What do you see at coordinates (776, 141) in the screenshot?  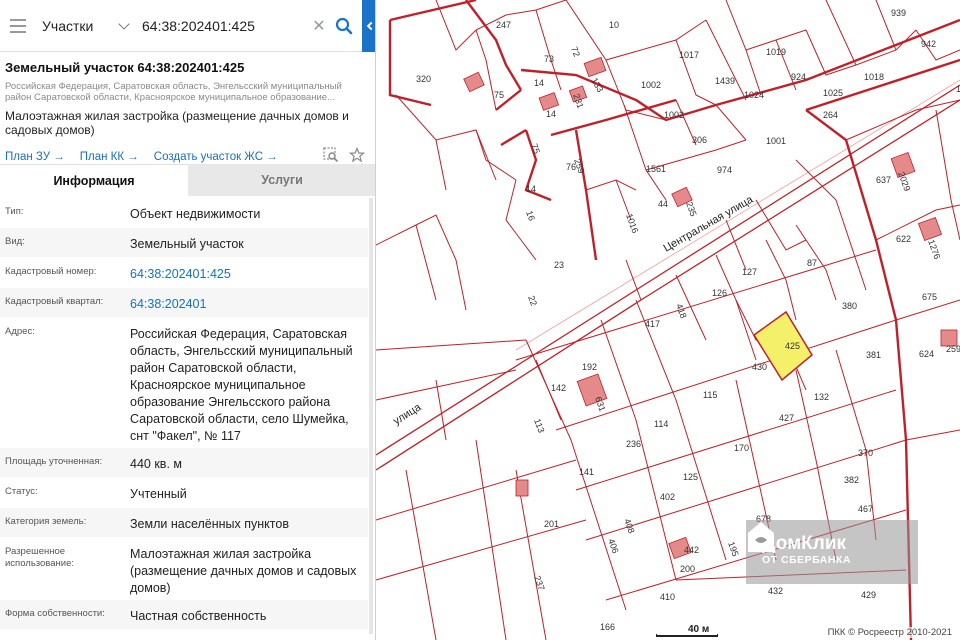 I see `parcel-number: 1001` at bounding box center [776, 141].